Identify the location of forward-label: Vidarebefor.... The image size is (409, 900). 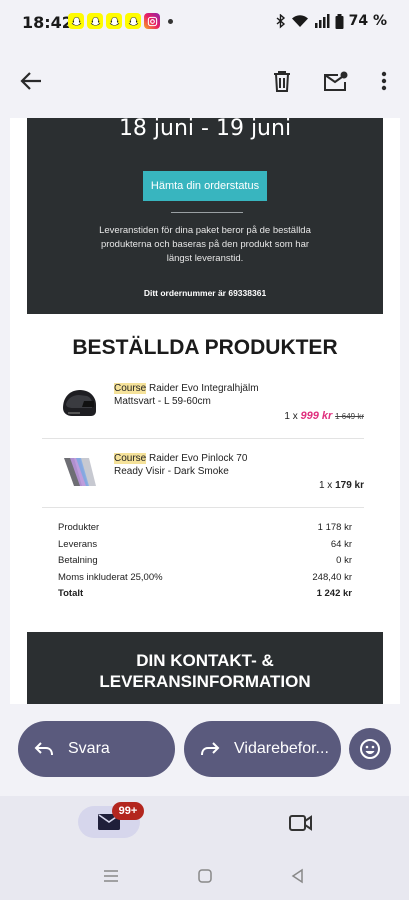
(281, 748).